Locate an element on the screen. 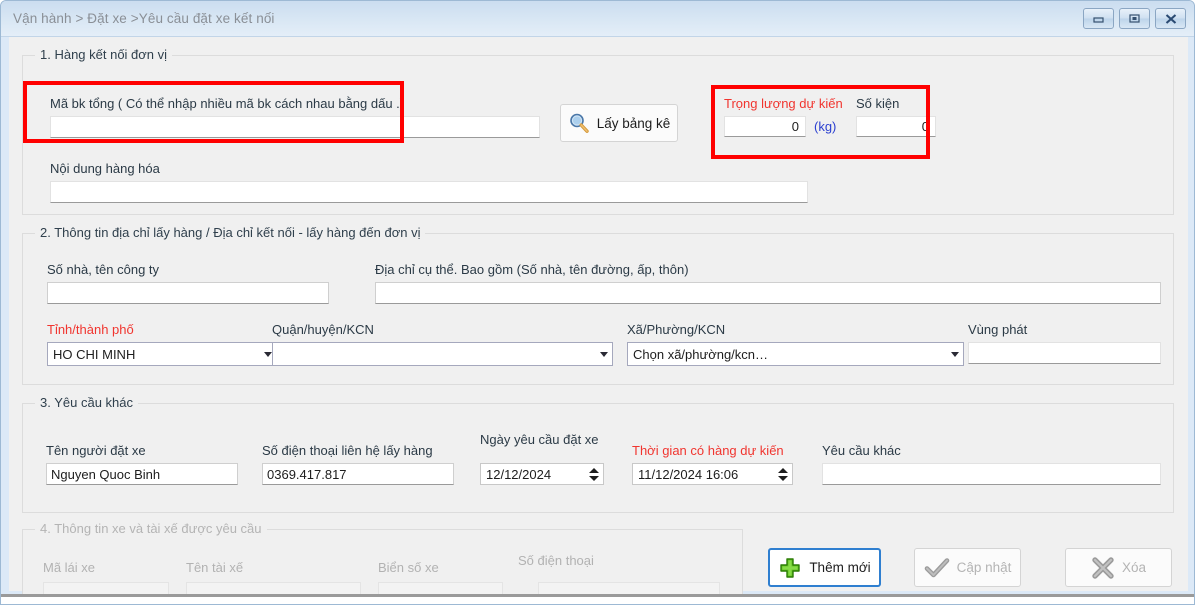 This screenshot has width=1195, height=605. close-icon is located at coordinates (1170, 18).